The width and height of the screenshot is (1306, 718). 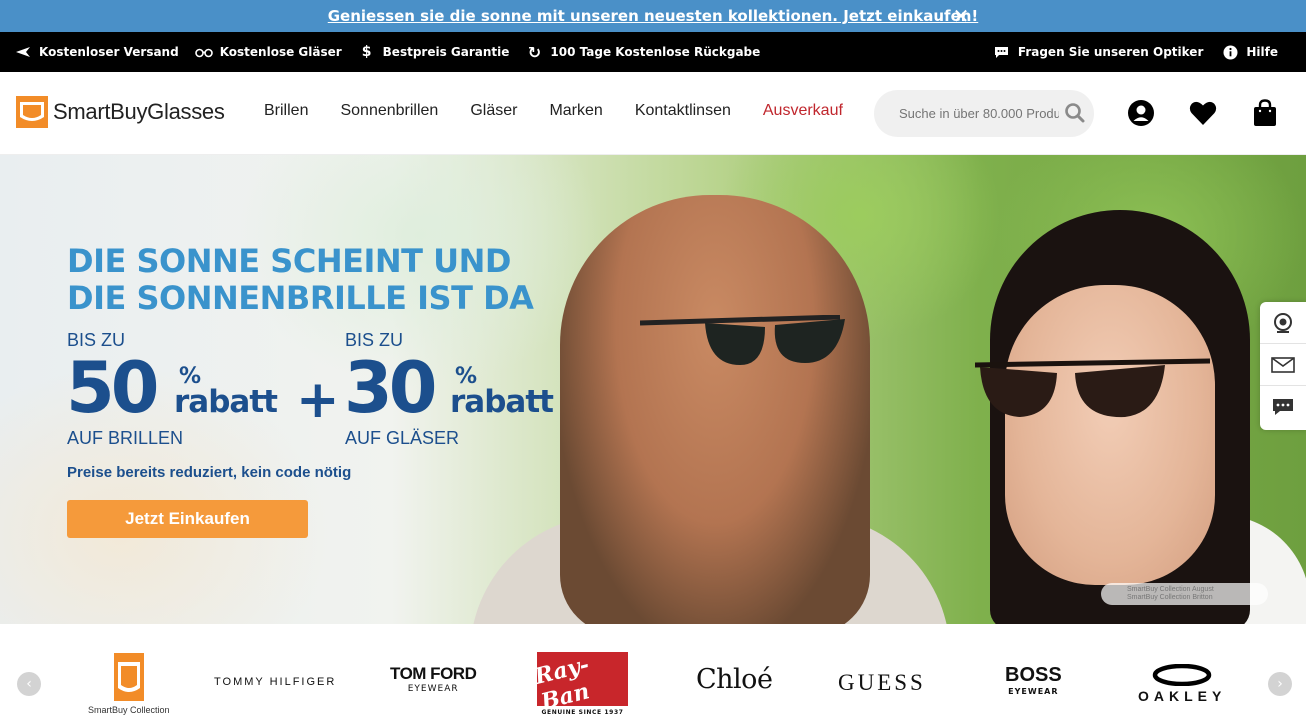 What do you see at coordinates (534, 52) in the screenshot?
I see `refresh-icon: ↻` at bounding box center [534, 52].